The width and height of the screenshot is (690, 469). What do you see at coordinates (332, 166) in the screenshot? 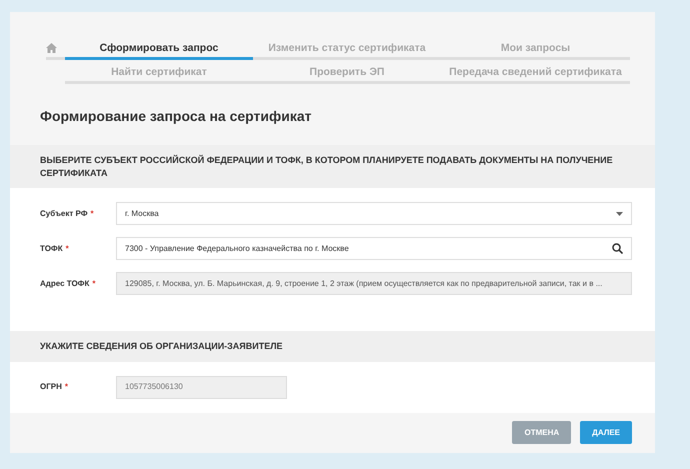
I see `section-heading: ВЫБЕРИТЕ СУБЪЕКТ РОССИЙСКОЙ ФЕДЕРАЦИИ И ТОФК, В КОТОРОМ ПЛАНИРУЕТЕ ПОДАВАТЬ ДОКУМЕНТЫ НА ПОЛУЧЕНИЕ СЕРТИФИКАТА` at bounding box center [332, 166].